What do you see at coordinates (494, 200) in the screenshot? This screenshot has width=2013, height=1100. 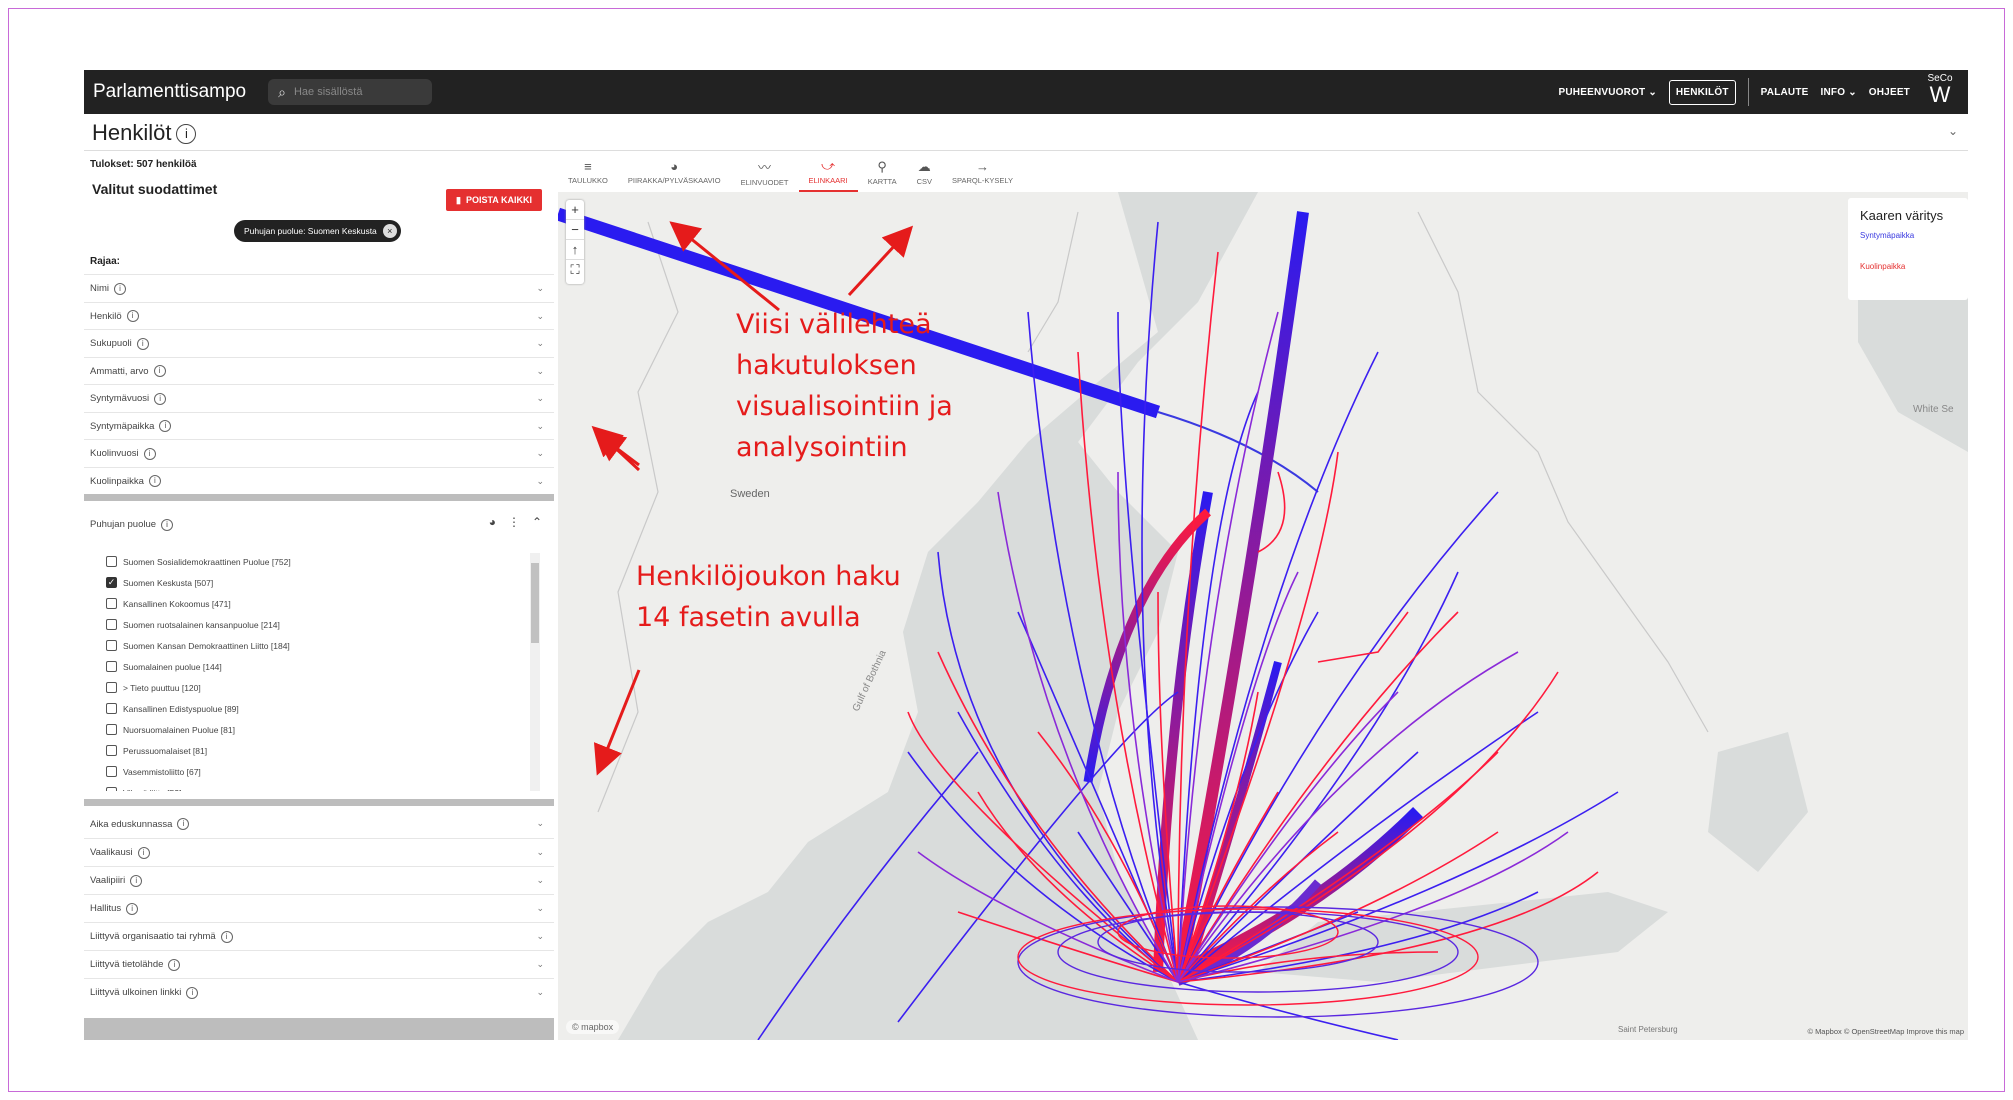 I see `remove-all-button: ▮ POISTA KAIKKI` at bounding box center [494, 200].